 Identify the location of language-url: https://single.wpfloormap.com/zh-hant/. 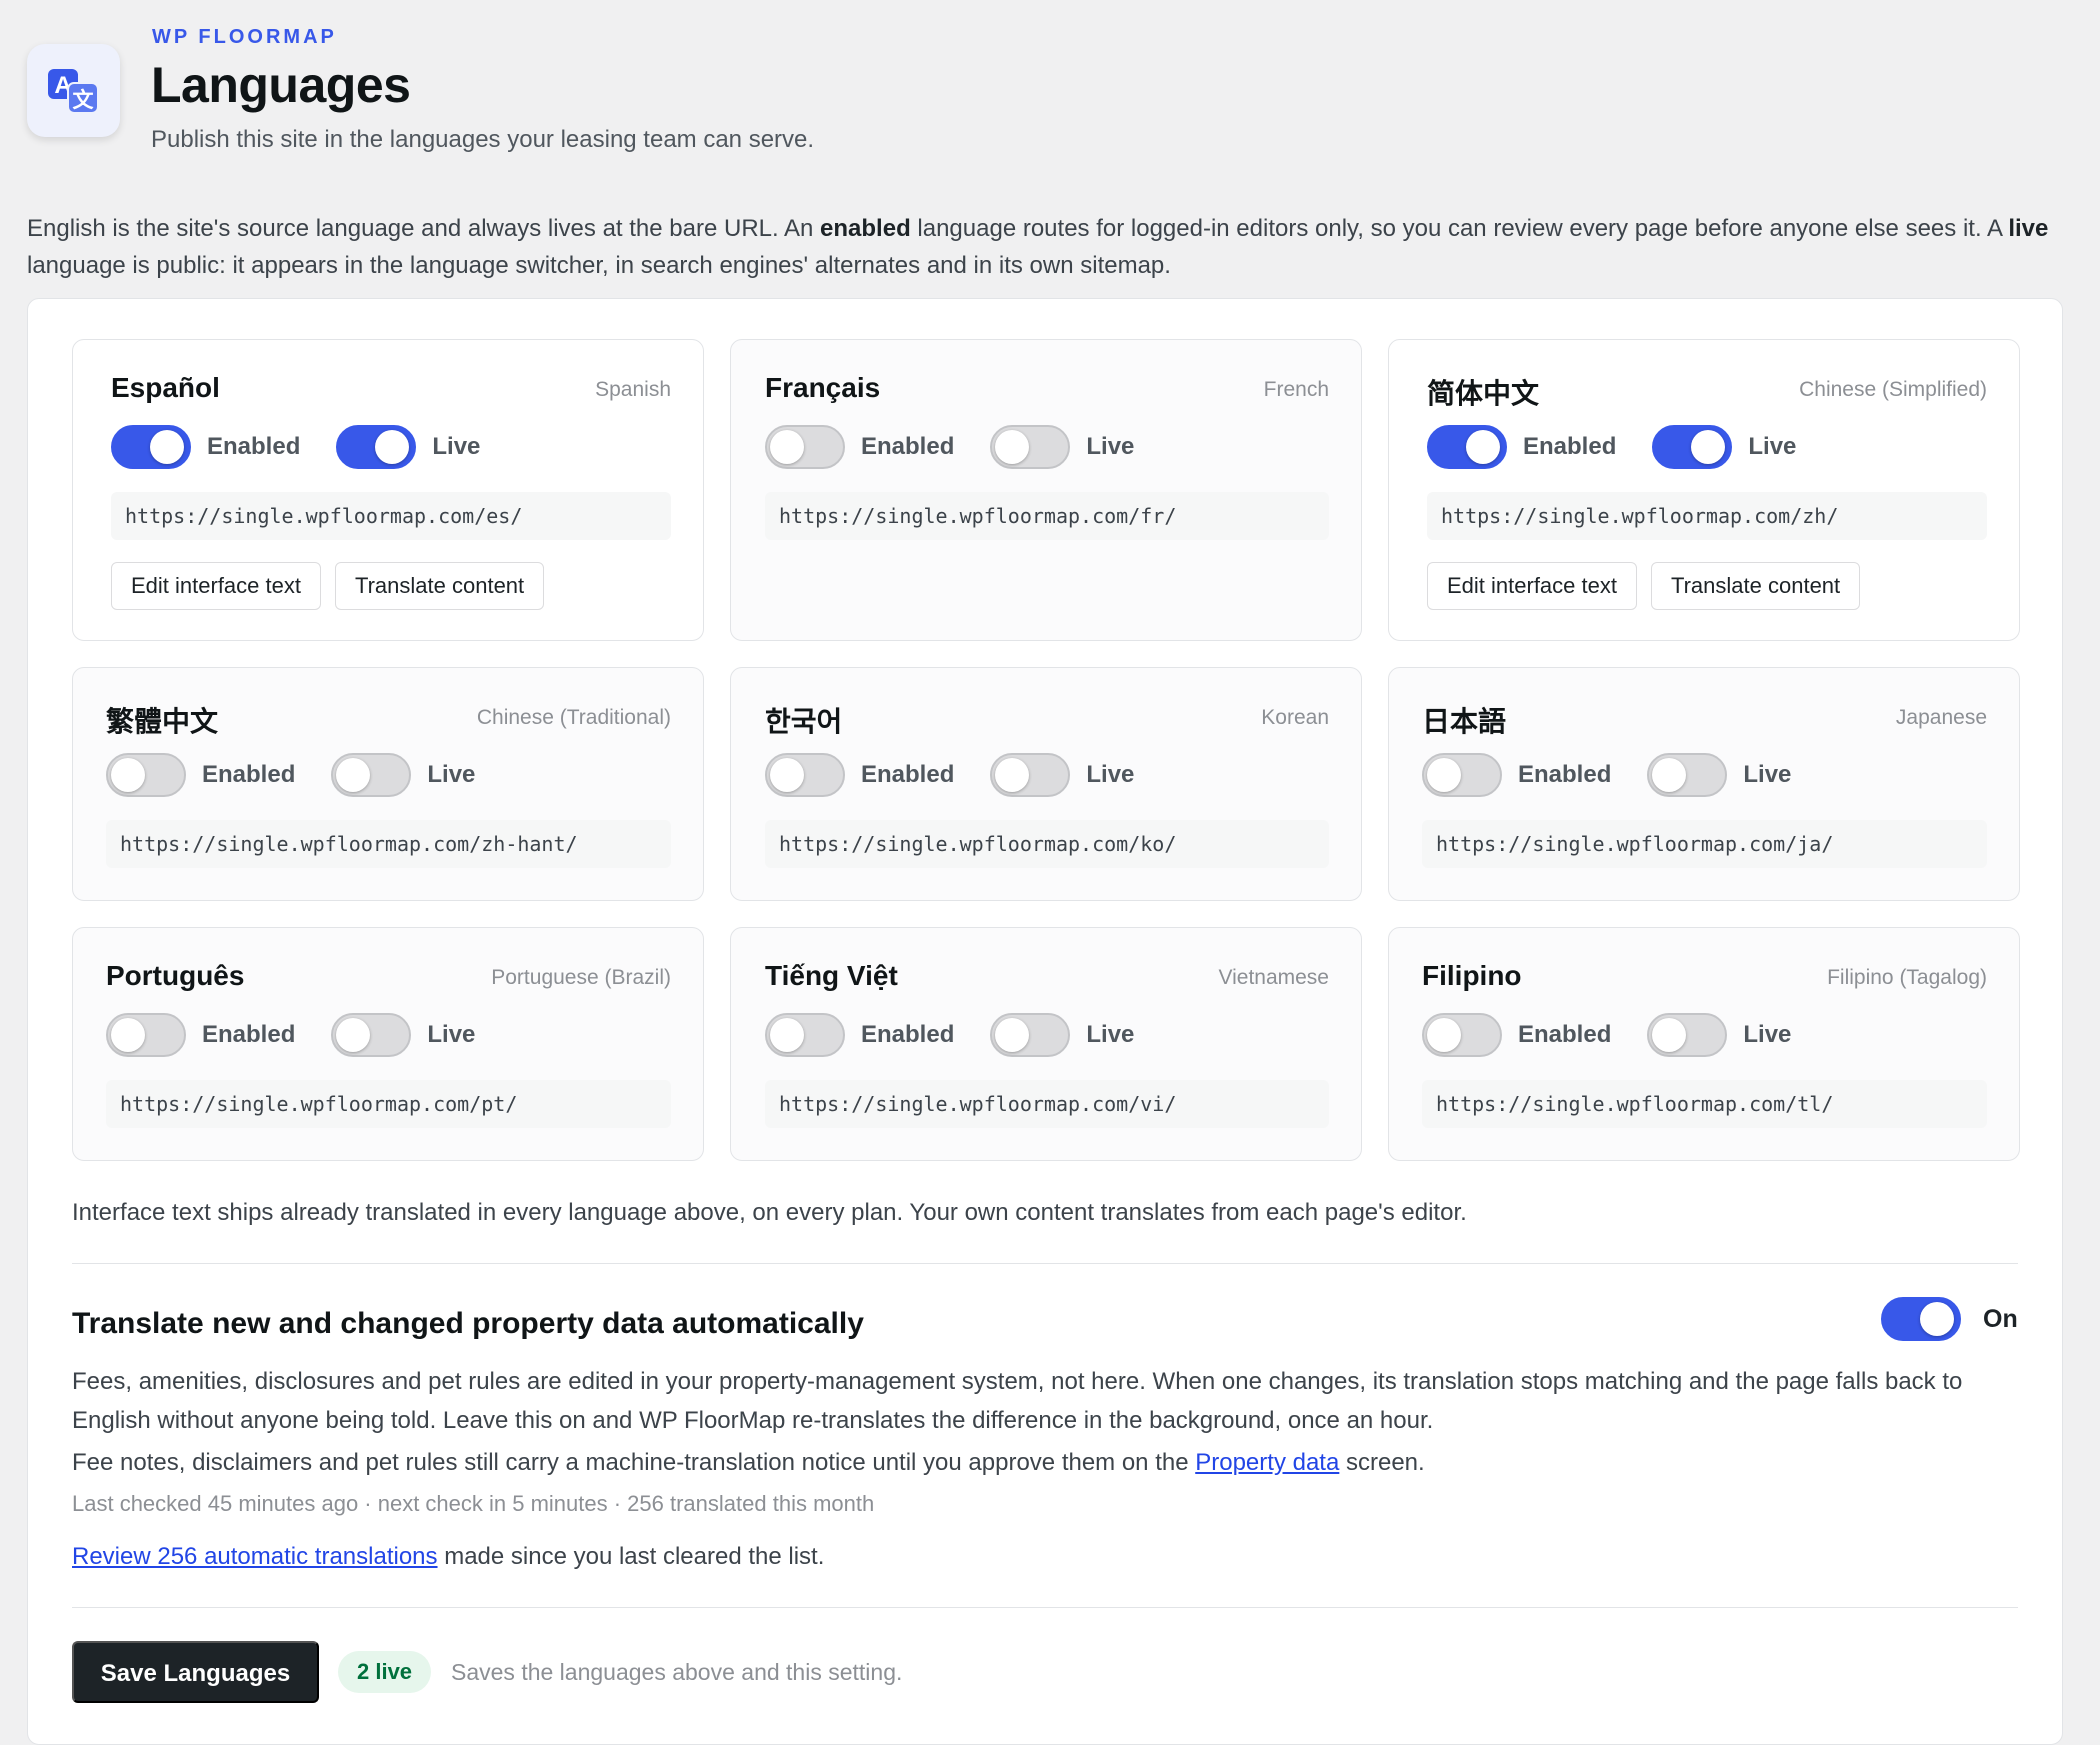
(388, 844).